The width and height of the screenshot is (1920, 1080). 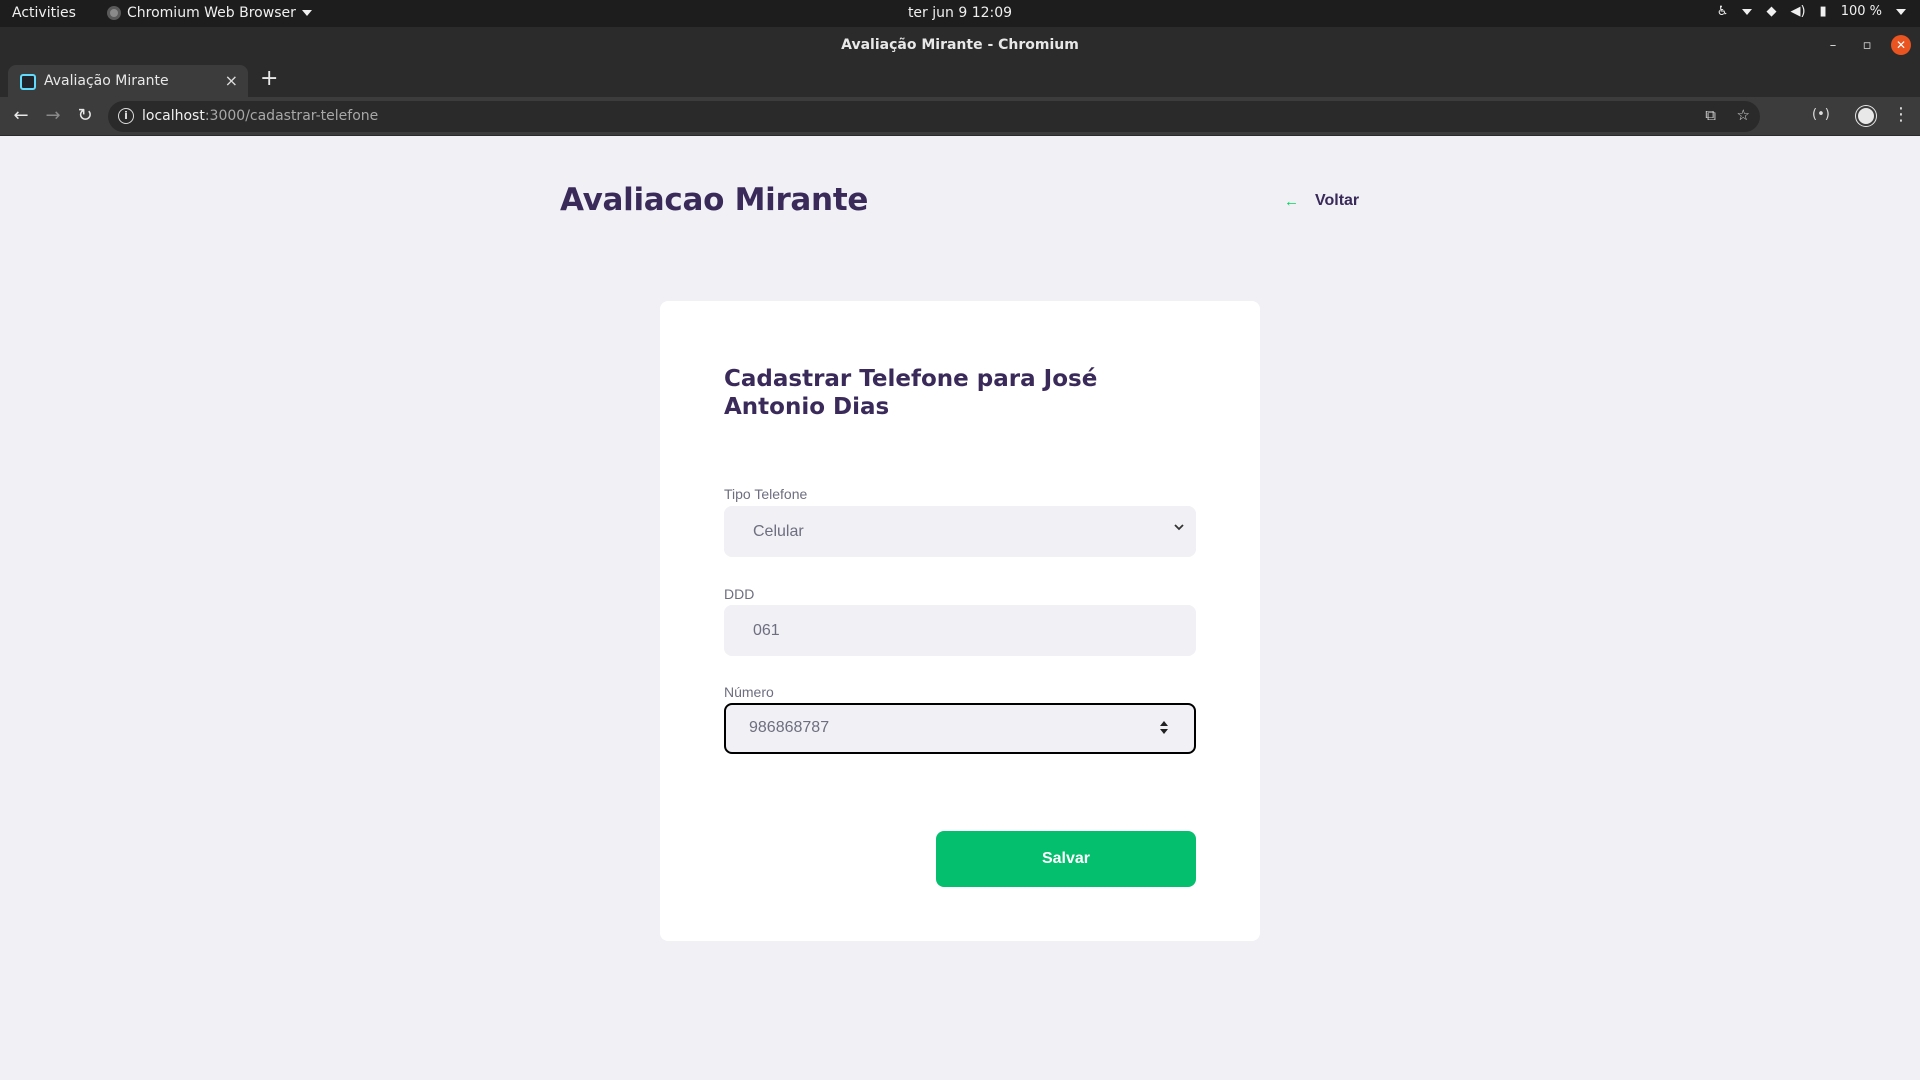 I want to click on app-menu: Chromium Web Browser, so click(x=209, y=13).